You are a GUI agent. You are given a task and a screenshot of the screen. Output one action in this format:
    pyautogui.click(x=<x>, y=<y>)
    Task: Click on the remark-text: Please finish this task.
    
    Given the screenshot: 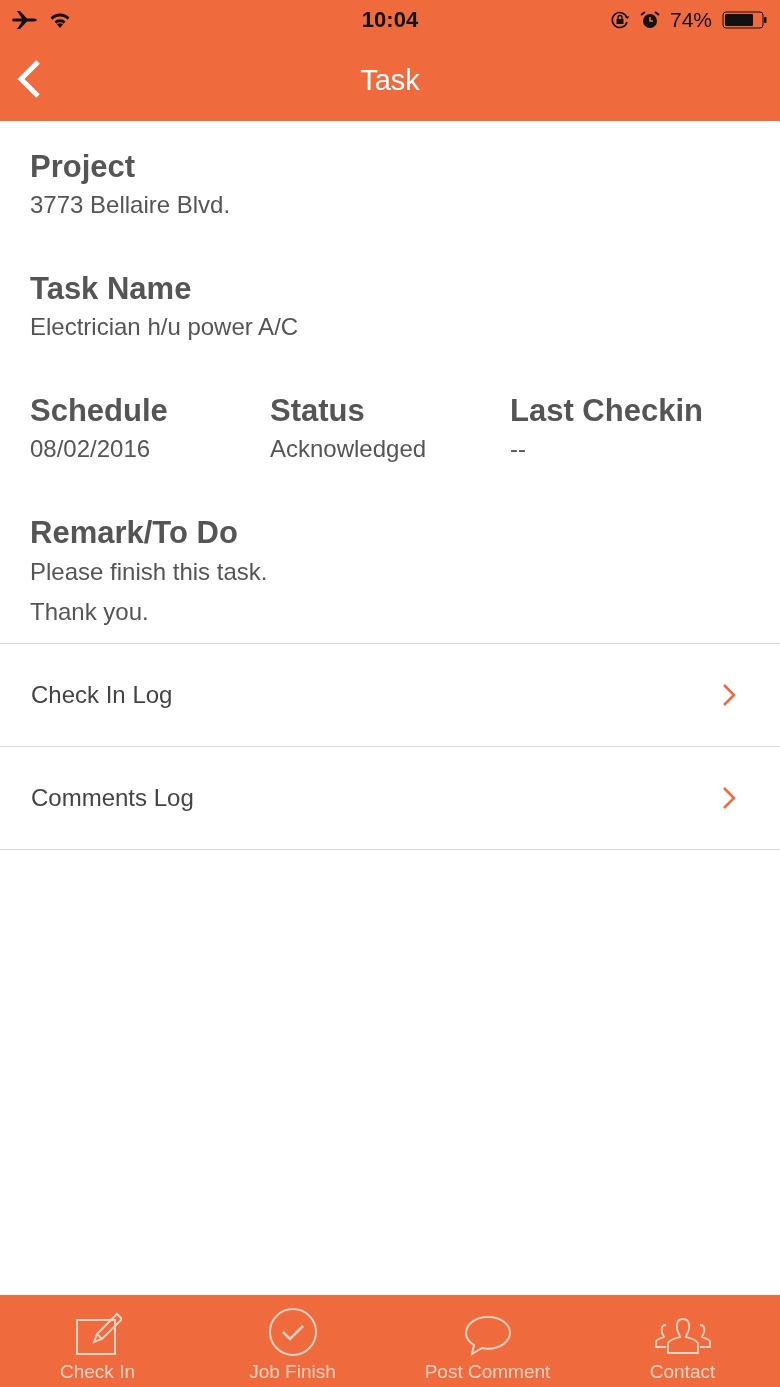 What is the action you would take?
    pyautogui.click(x=149, y=572)
    